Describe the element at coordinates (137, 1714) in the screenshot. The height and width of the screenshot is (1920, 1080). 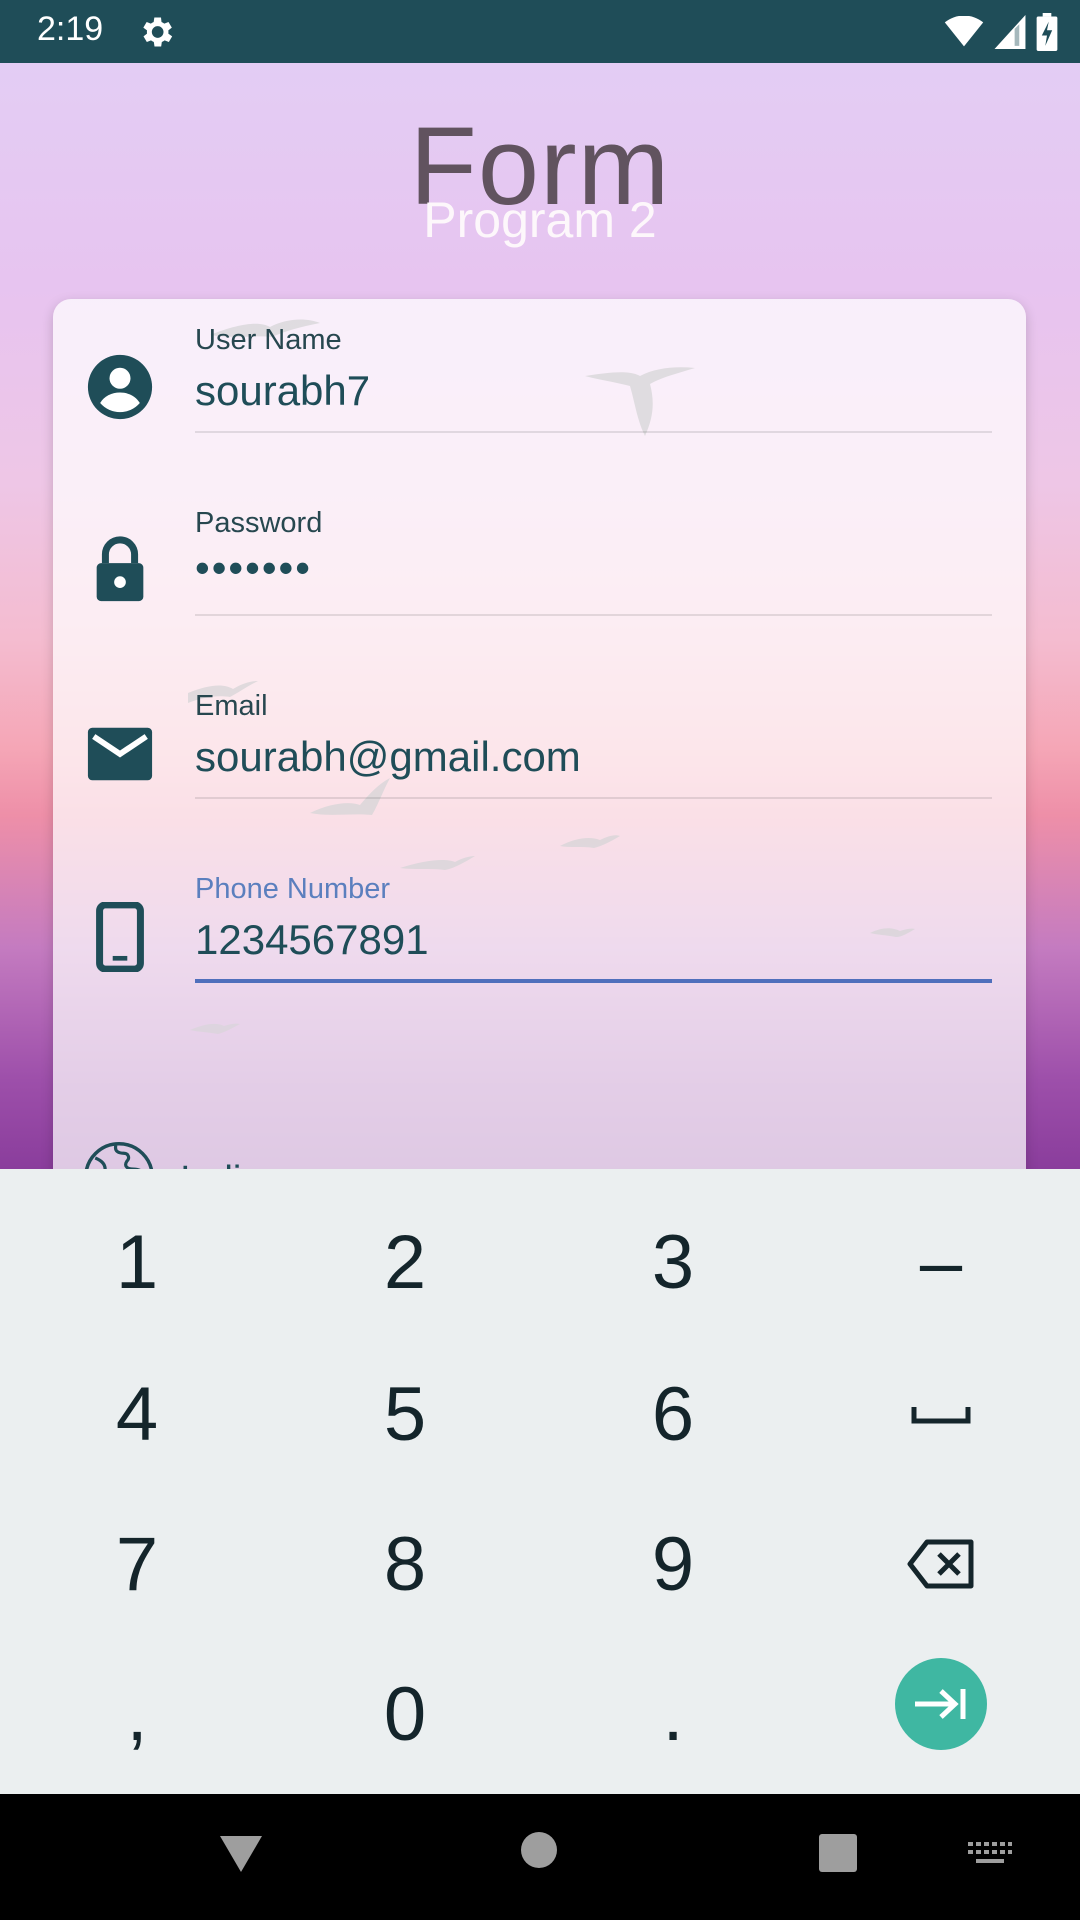
I see `key-comma: ,` at that location.